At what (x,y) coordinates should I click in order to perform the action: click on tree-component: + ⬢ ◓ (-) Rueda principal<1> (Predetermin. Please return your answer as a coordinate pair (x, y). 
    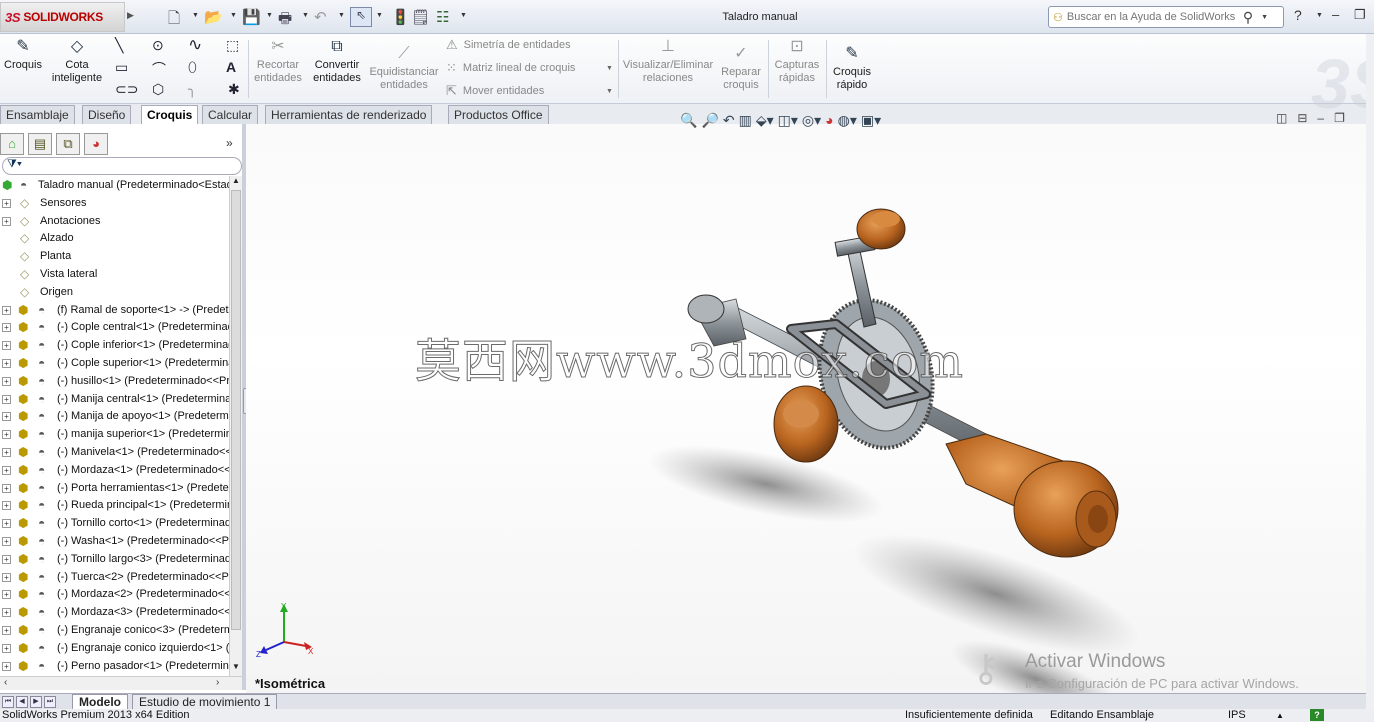
    Looking at the image, I should click on (115, 505).